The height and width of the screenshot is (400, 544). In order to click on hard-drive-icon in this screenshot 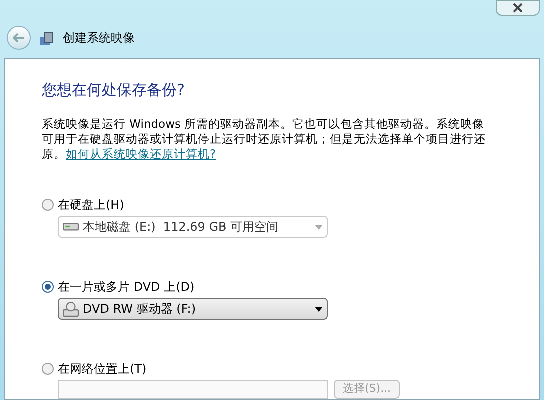, I will do `click(71, 227)`.